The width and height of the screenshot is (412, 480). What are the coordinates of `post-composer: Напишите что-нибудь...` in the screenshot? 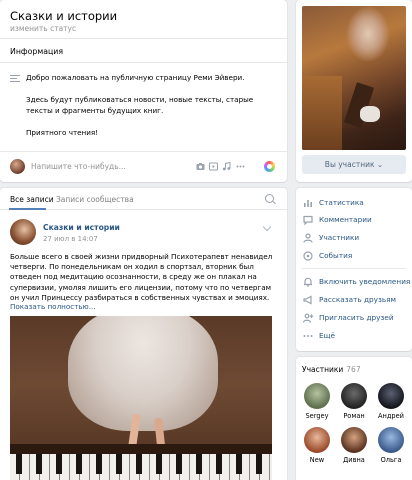 It's located at (143, 166).